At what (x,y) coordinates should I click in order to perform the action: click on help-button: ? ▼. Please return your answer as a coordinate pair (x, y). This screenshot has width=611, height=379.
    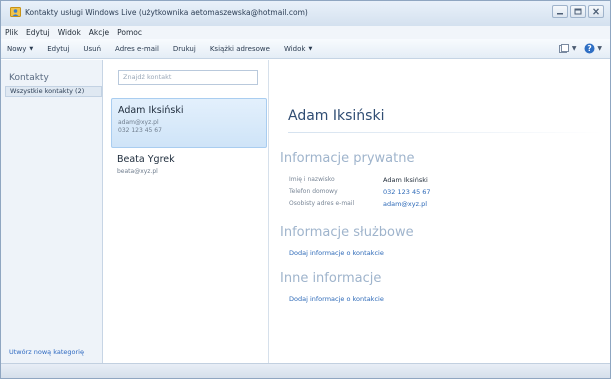
    Looking at the image, I should click on (593, 48).